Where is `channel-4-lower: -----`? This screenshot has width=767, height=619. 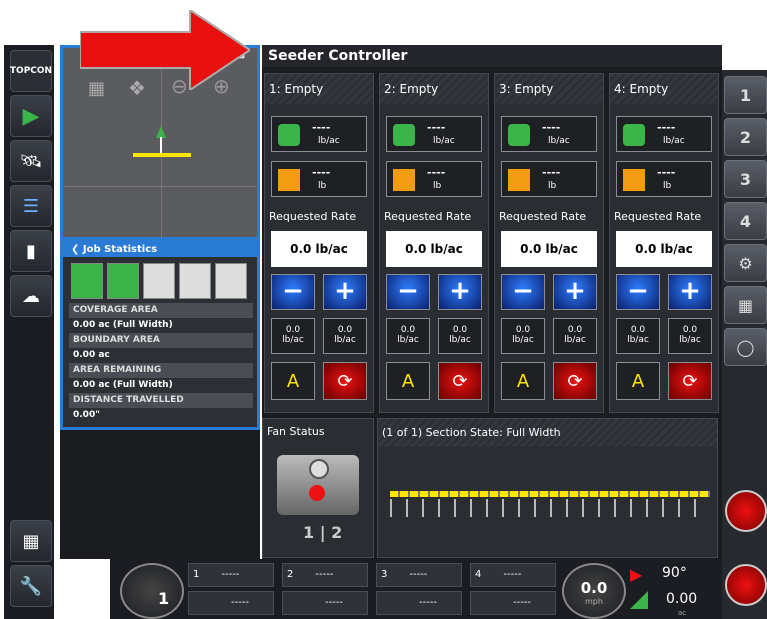
channel-4-lower: ----- is located at coordinates (513, 603).